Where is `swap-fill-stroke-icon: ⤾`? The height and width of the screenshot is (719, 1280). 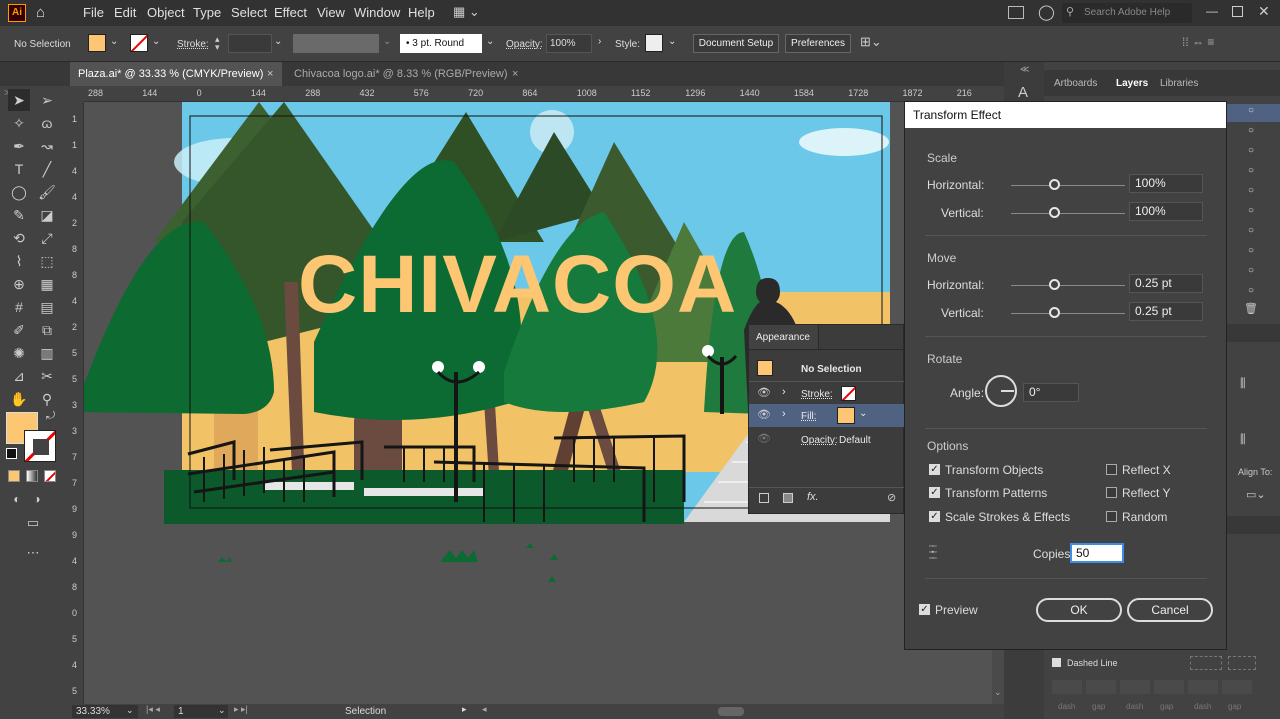 swap-fill-stroke-icon: ⤾ is located at coordinates (50, 416).